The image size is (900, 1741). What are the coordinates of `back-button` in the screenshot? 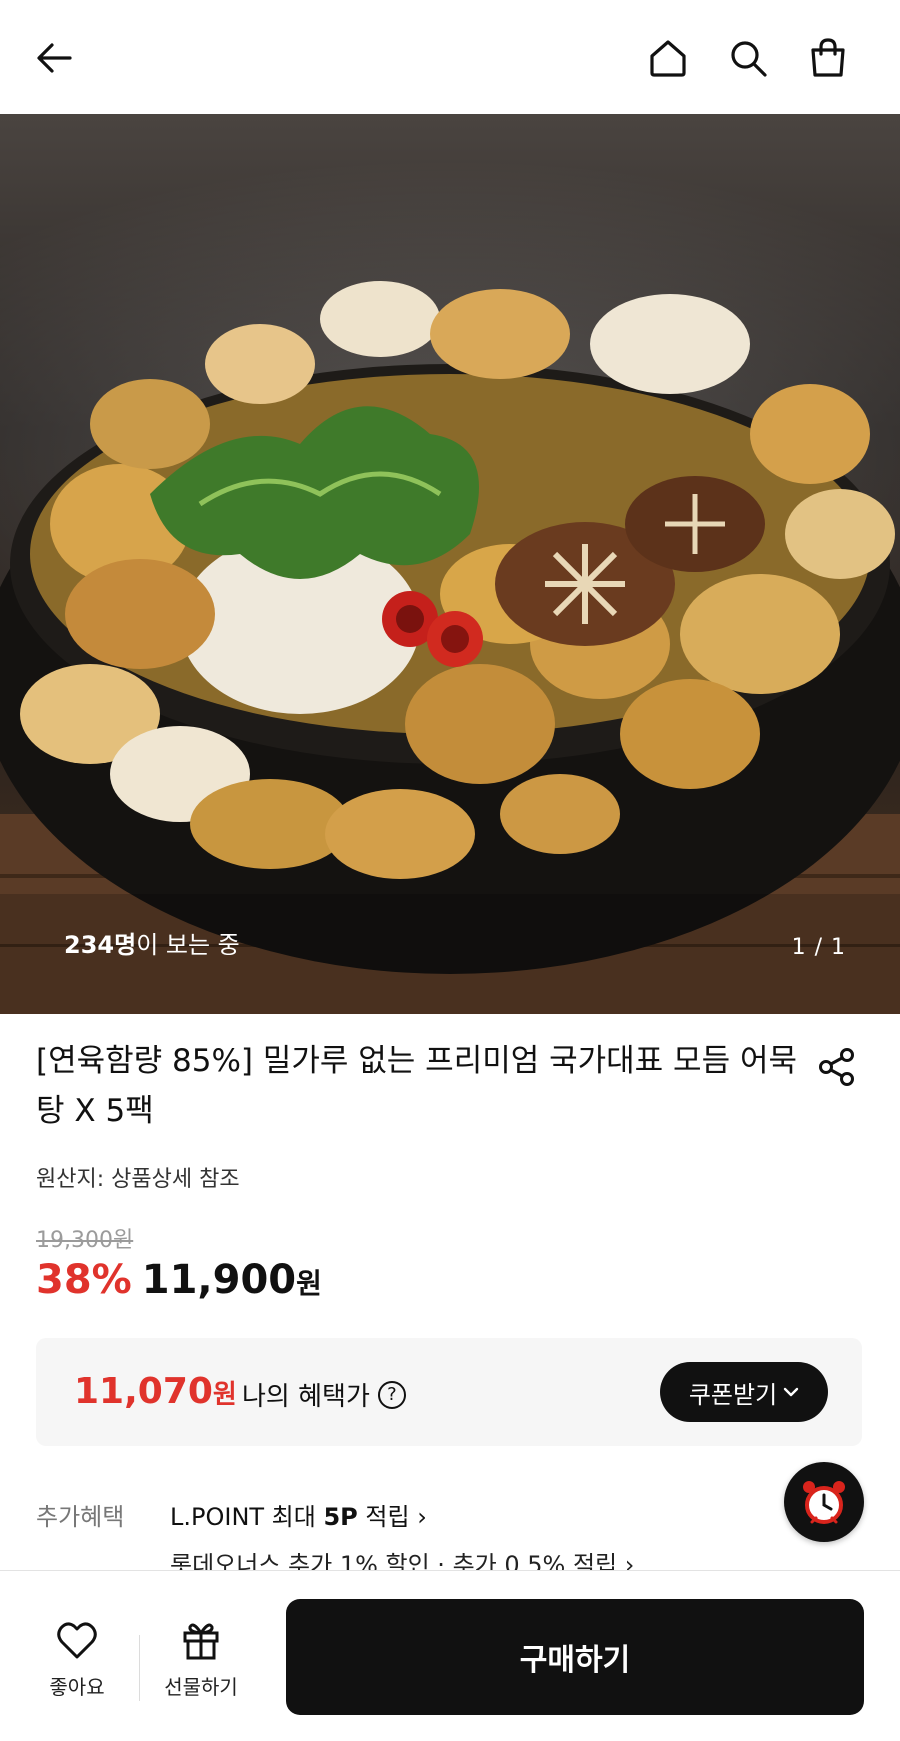 It's located at (54, 58).